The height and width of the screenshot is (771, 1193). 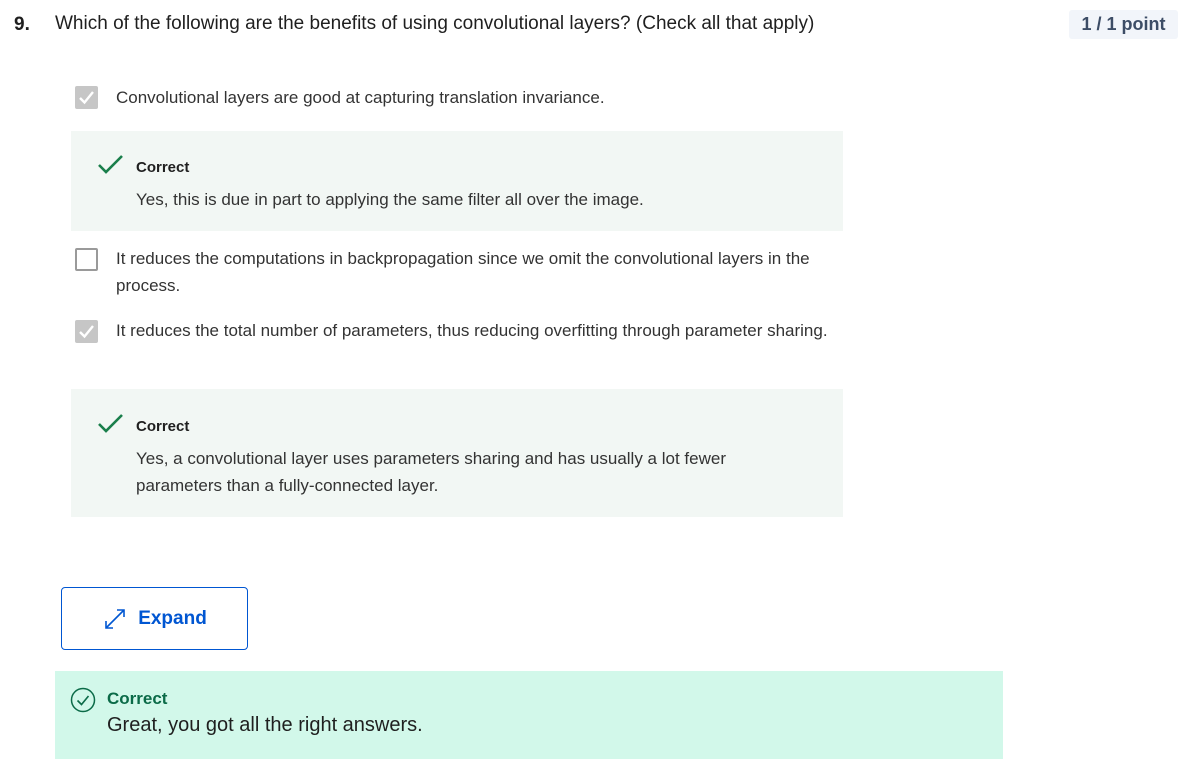 I want to click on result-text: Great, you got all the right answers., so click(x=265, y=725).